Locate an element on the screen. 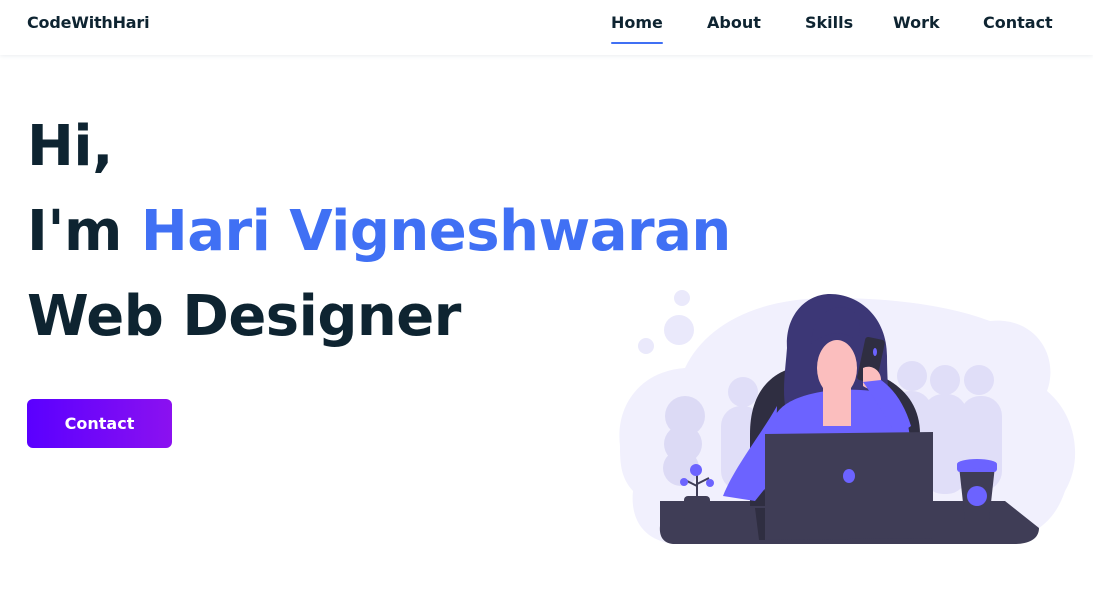 This screenshot has height=614, width=1093. hero-intro: I'm Hari Vigneshwaran is located at coordinates (379, 232).